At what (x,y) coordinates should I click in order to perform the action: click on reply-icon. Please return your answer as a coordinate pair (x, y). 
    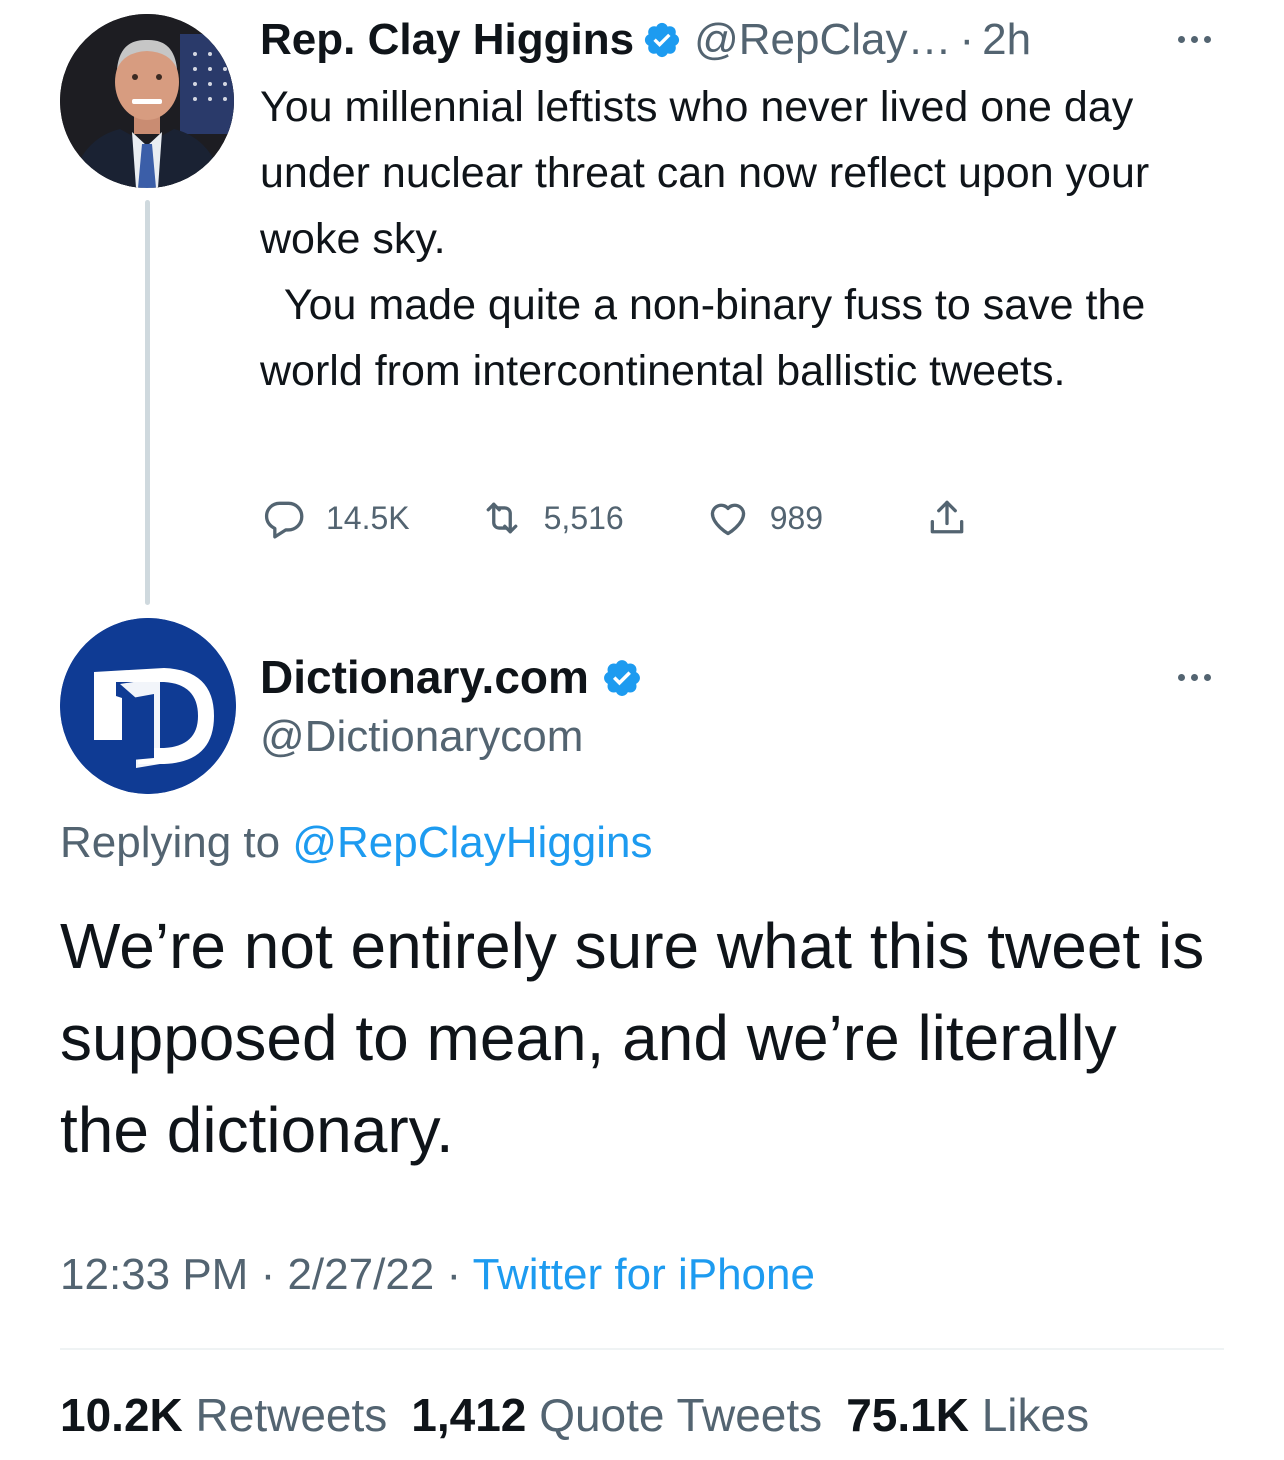
    Looking at the image, I should click on (284, 520).